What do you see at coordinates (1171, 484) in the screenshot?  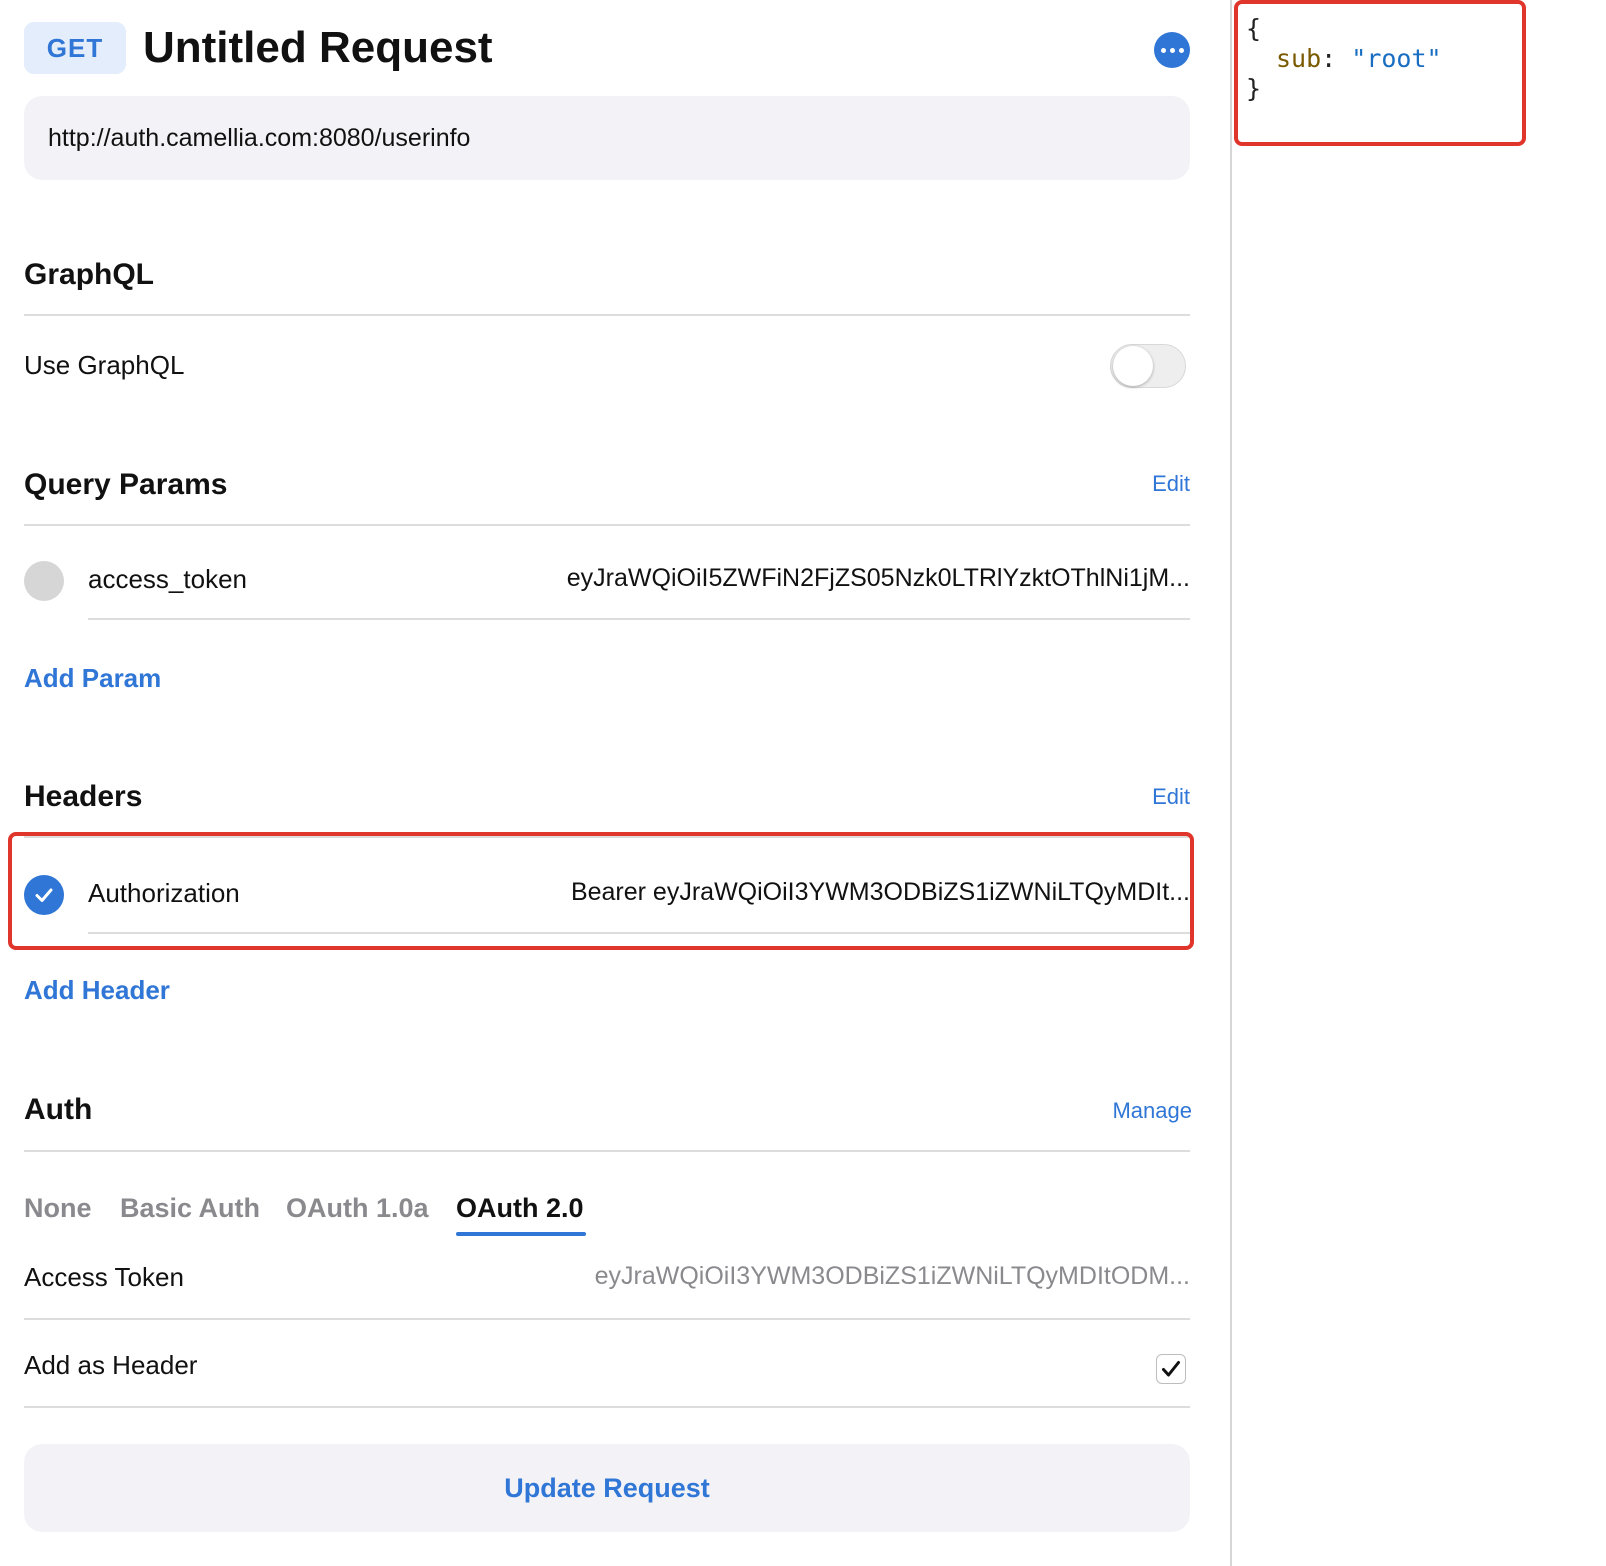 I see `query-params-edit-link: Edit` at bounding box center [1171, 484].